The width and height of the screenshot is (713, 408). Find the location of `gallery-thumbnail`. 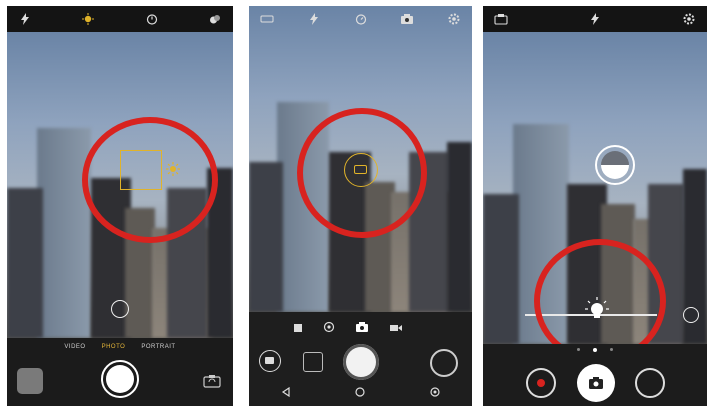

gallery-thumbnail is located at coordinates (30, 381).